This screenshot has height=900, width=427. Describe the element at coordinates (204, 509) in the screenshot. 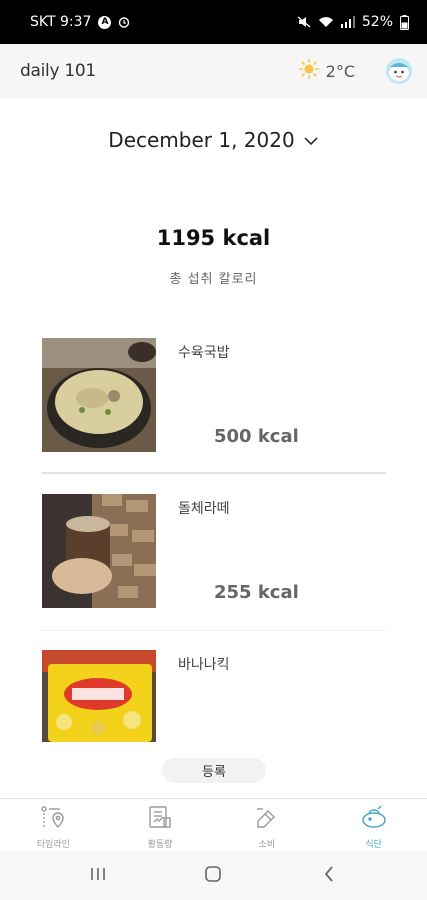

I see `meal-name: 돌체라떼` at that location.